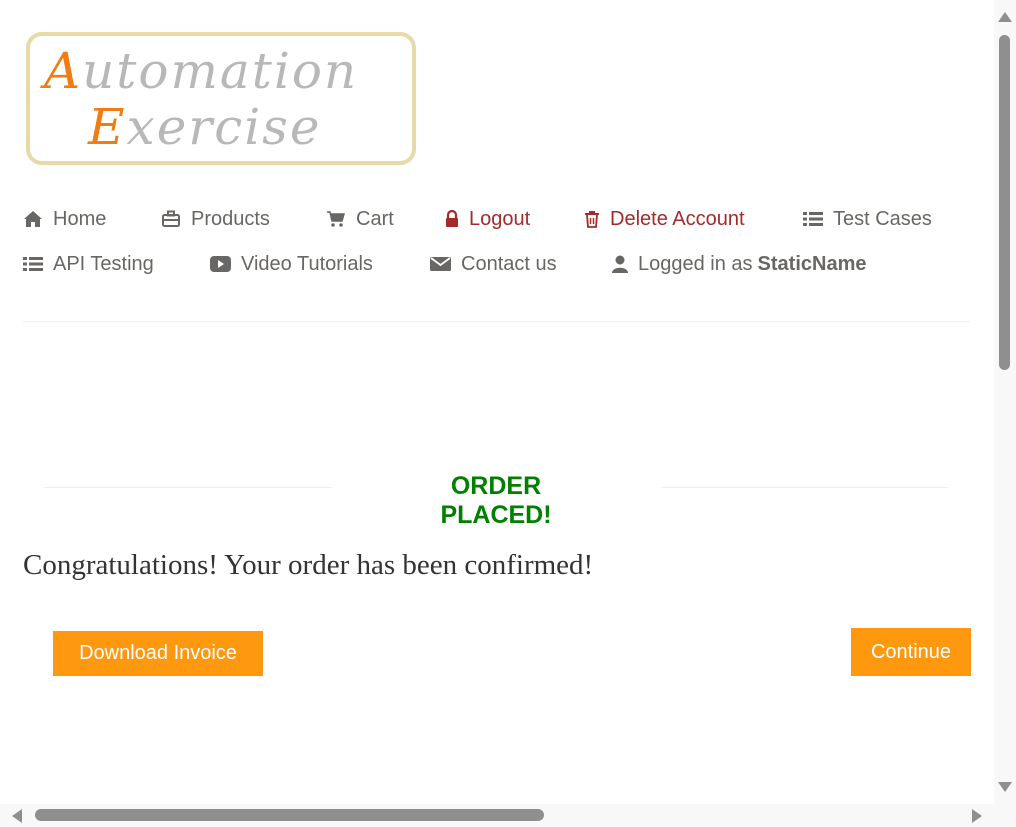 The width and height of the screenshot is (1016, 827). Describe the element at coordinates (1004, 202) in the screenshot. I see `vertical-scroll-thumb` at that location.